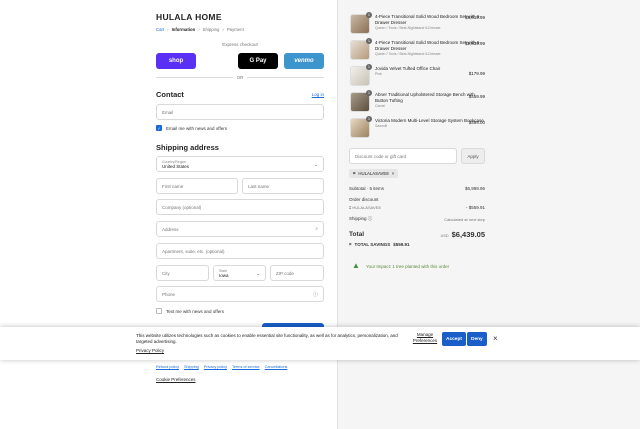 This screenshot has height=429, width=640. What do you see at coordinates (239, 273) in the screenshot?
I see `state-select: State Iowa ⌄` at bounding box center [239, 273].